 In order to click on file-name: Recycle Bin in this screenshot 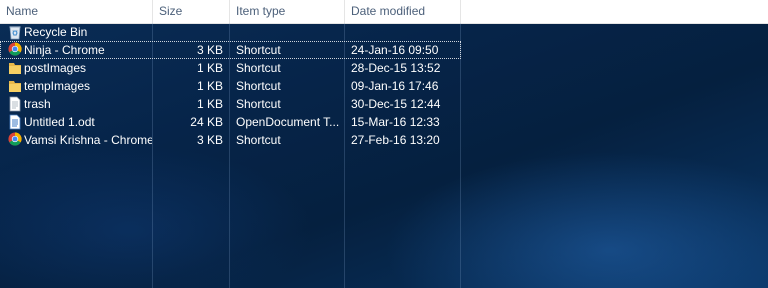, I will do `click(56, 32)`.